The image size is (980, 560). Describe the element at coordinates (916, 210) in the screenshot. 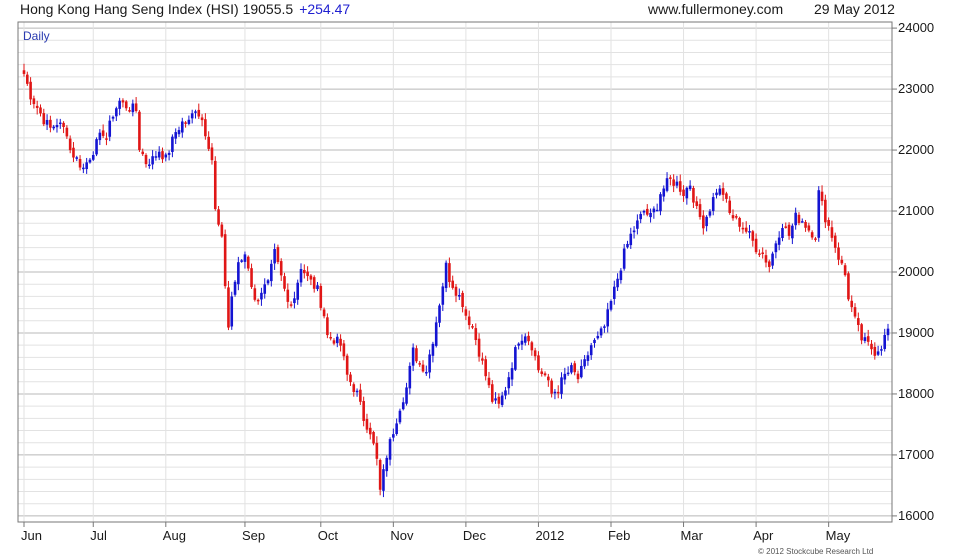

I see `y-tick-label: 21000` at that location.